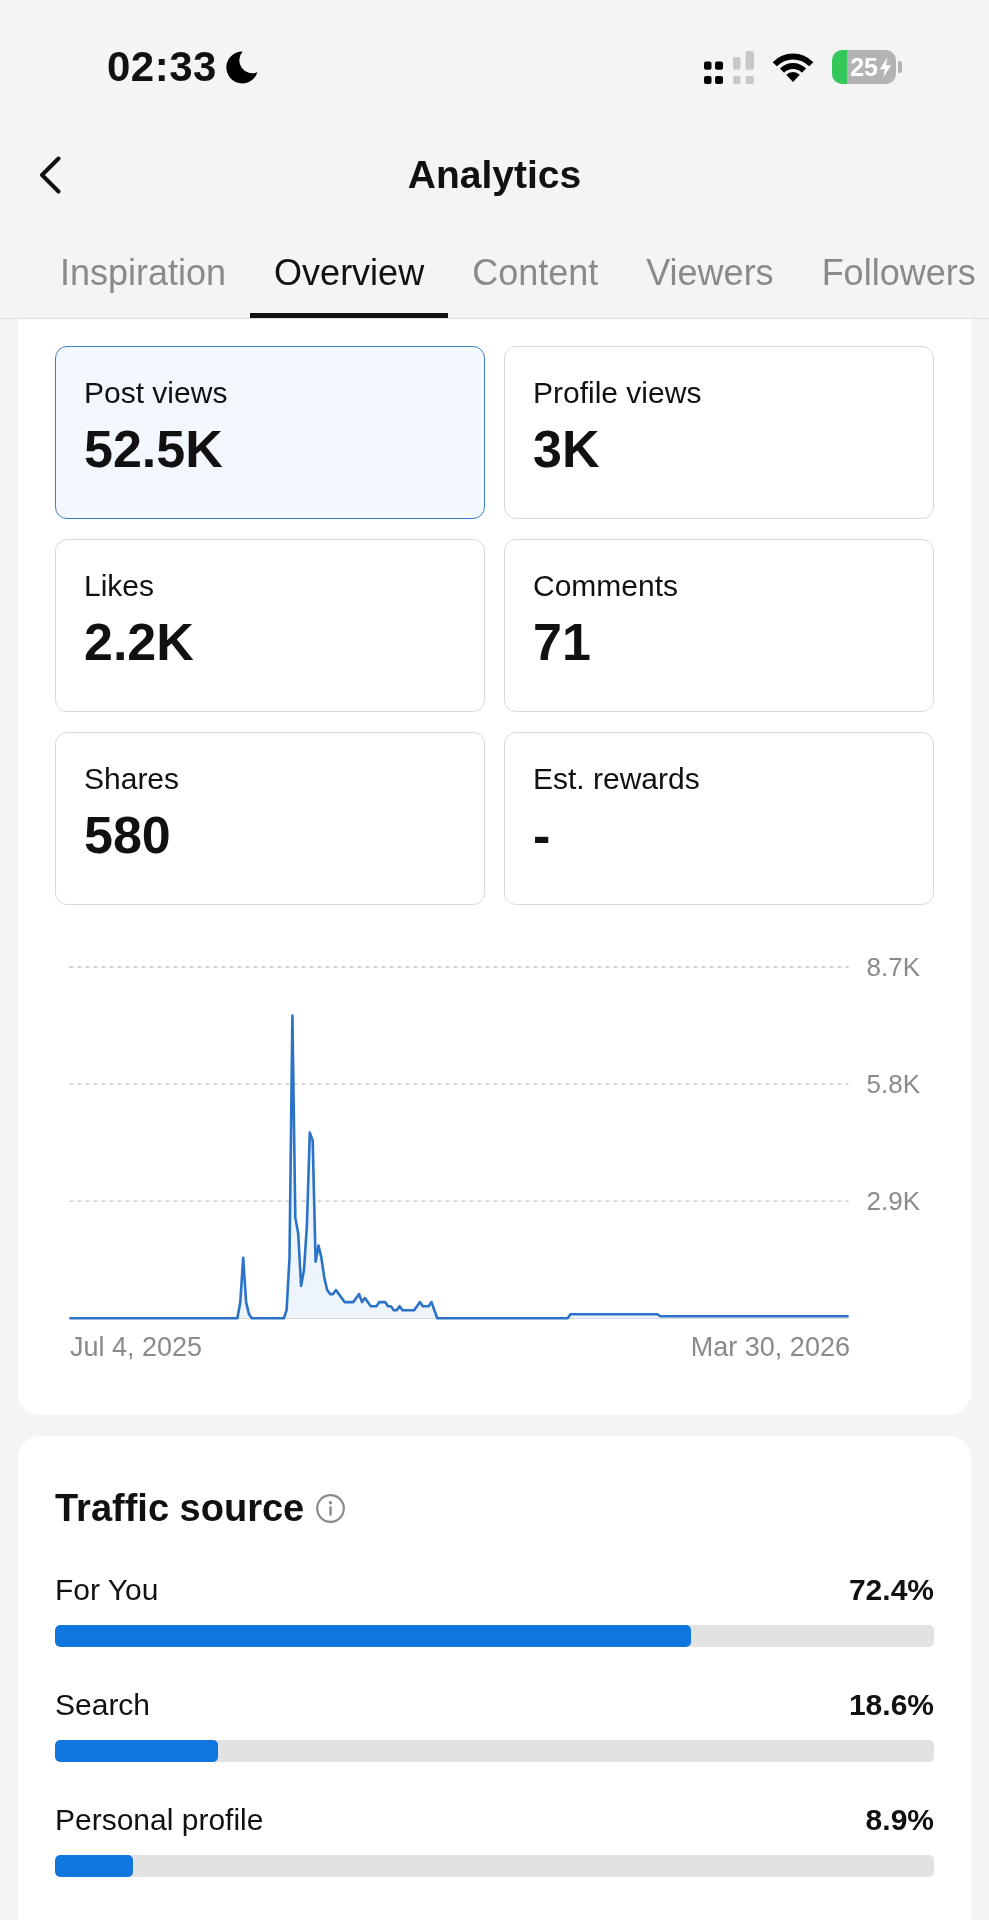 The image size is (989, 1920). Describe the element at coordinates (494, 175) in the screenshot. I see `page-title: Analytics` at that location.